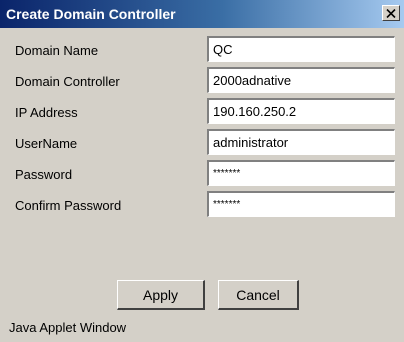 Image resolution: width=404 pixels, height=342 pixels. I want to click on domain-controller-label: Domain Controller, so click(67, 81).